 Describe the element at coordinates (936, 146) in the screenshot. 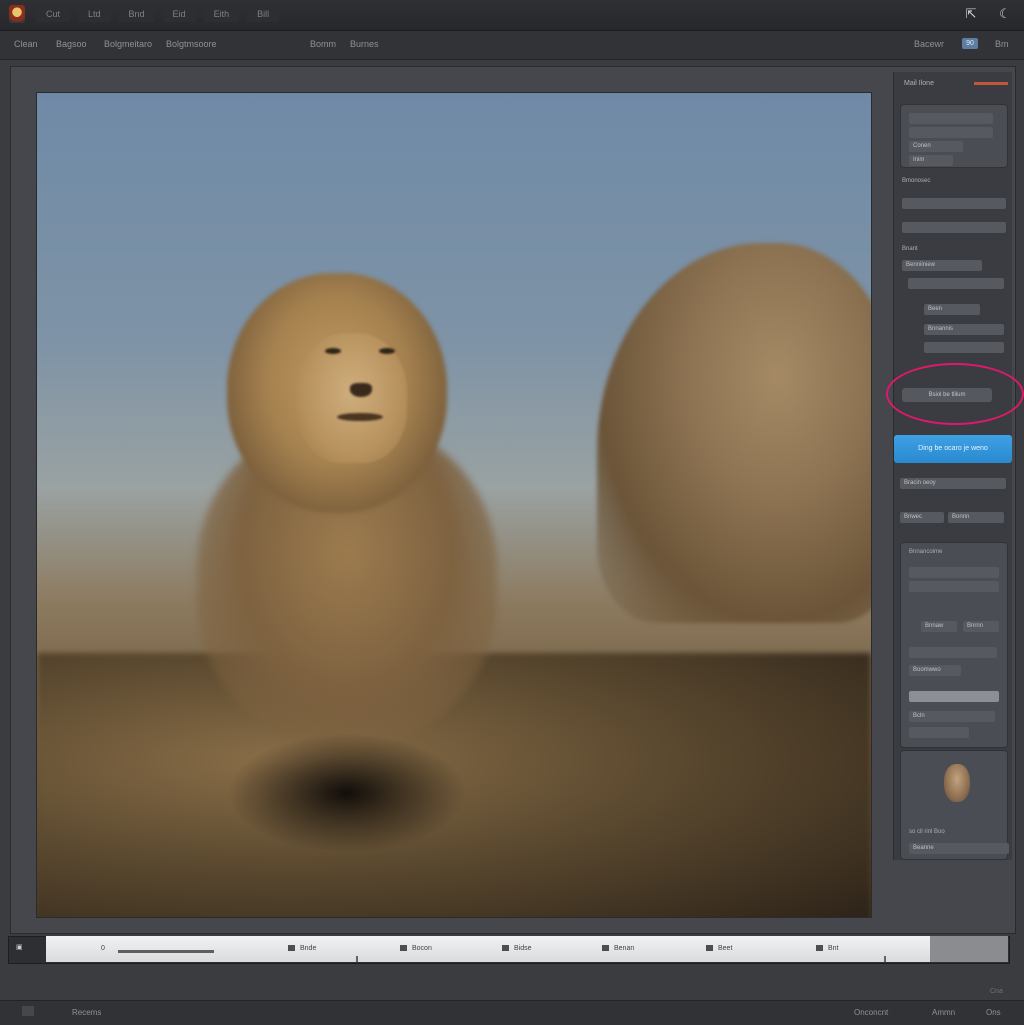

I see `panel-row: Conen` at that location.